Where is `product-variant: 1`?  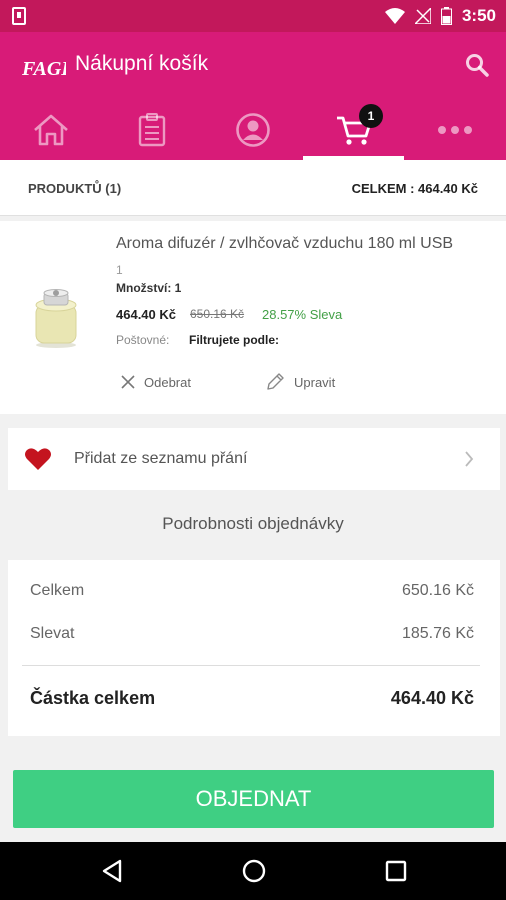 product-variant: 1 is located at coordinates (119, 270).